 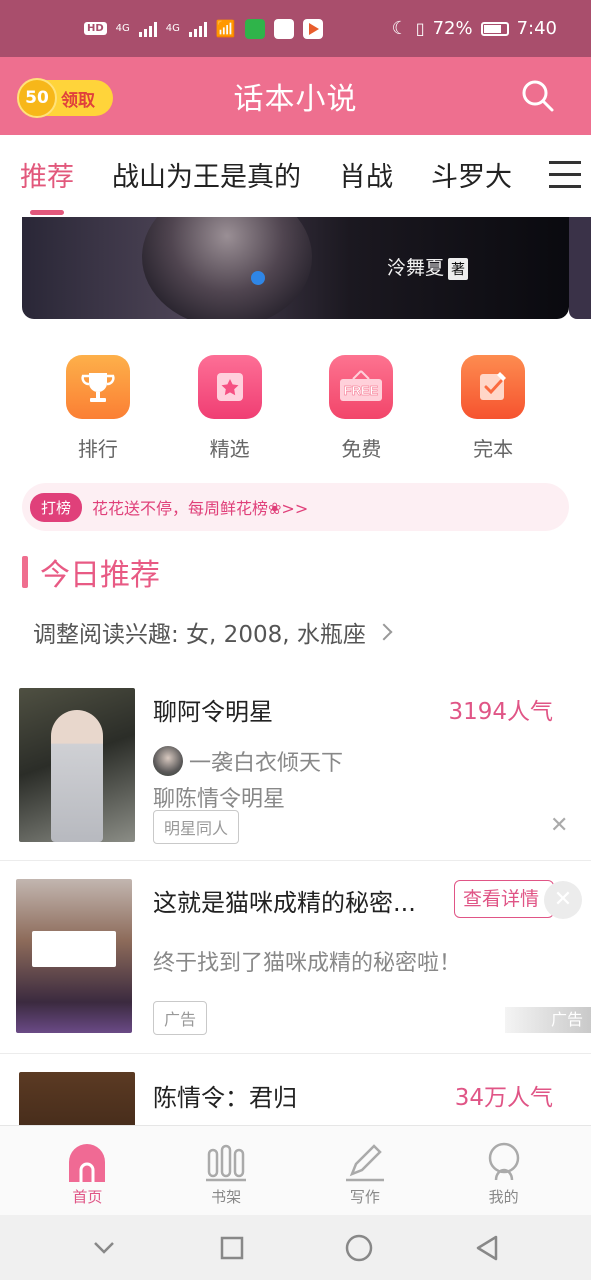 I want to click on category-grid: 排行 精选 FREE 免费 完本, so click(x=295, y=410).